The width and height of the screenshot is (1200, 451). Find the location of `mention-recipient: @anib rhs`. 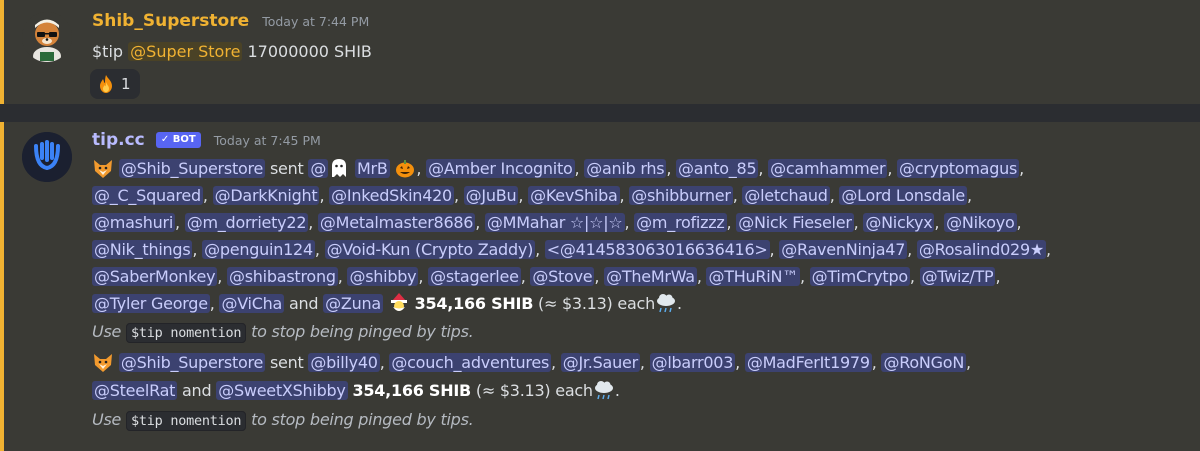

mention-recipient: @anib rhs is located at coordinates (625, 168).